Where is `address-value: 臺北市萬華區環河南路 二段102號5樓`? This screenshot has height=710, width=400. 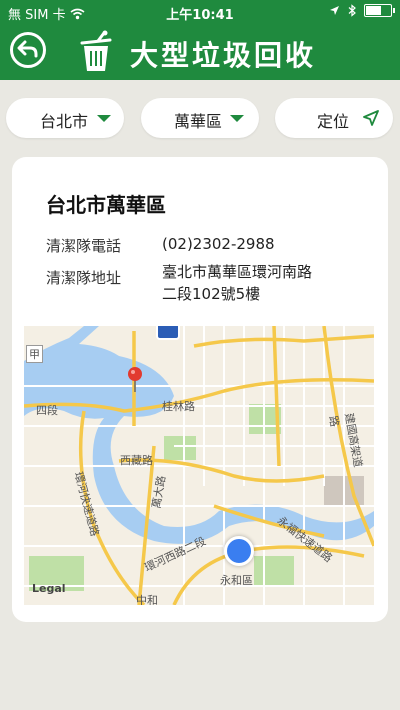 address-value: 臺北市萬華區環河南路 二段102號5樓 is located at coordinates (237, 283).